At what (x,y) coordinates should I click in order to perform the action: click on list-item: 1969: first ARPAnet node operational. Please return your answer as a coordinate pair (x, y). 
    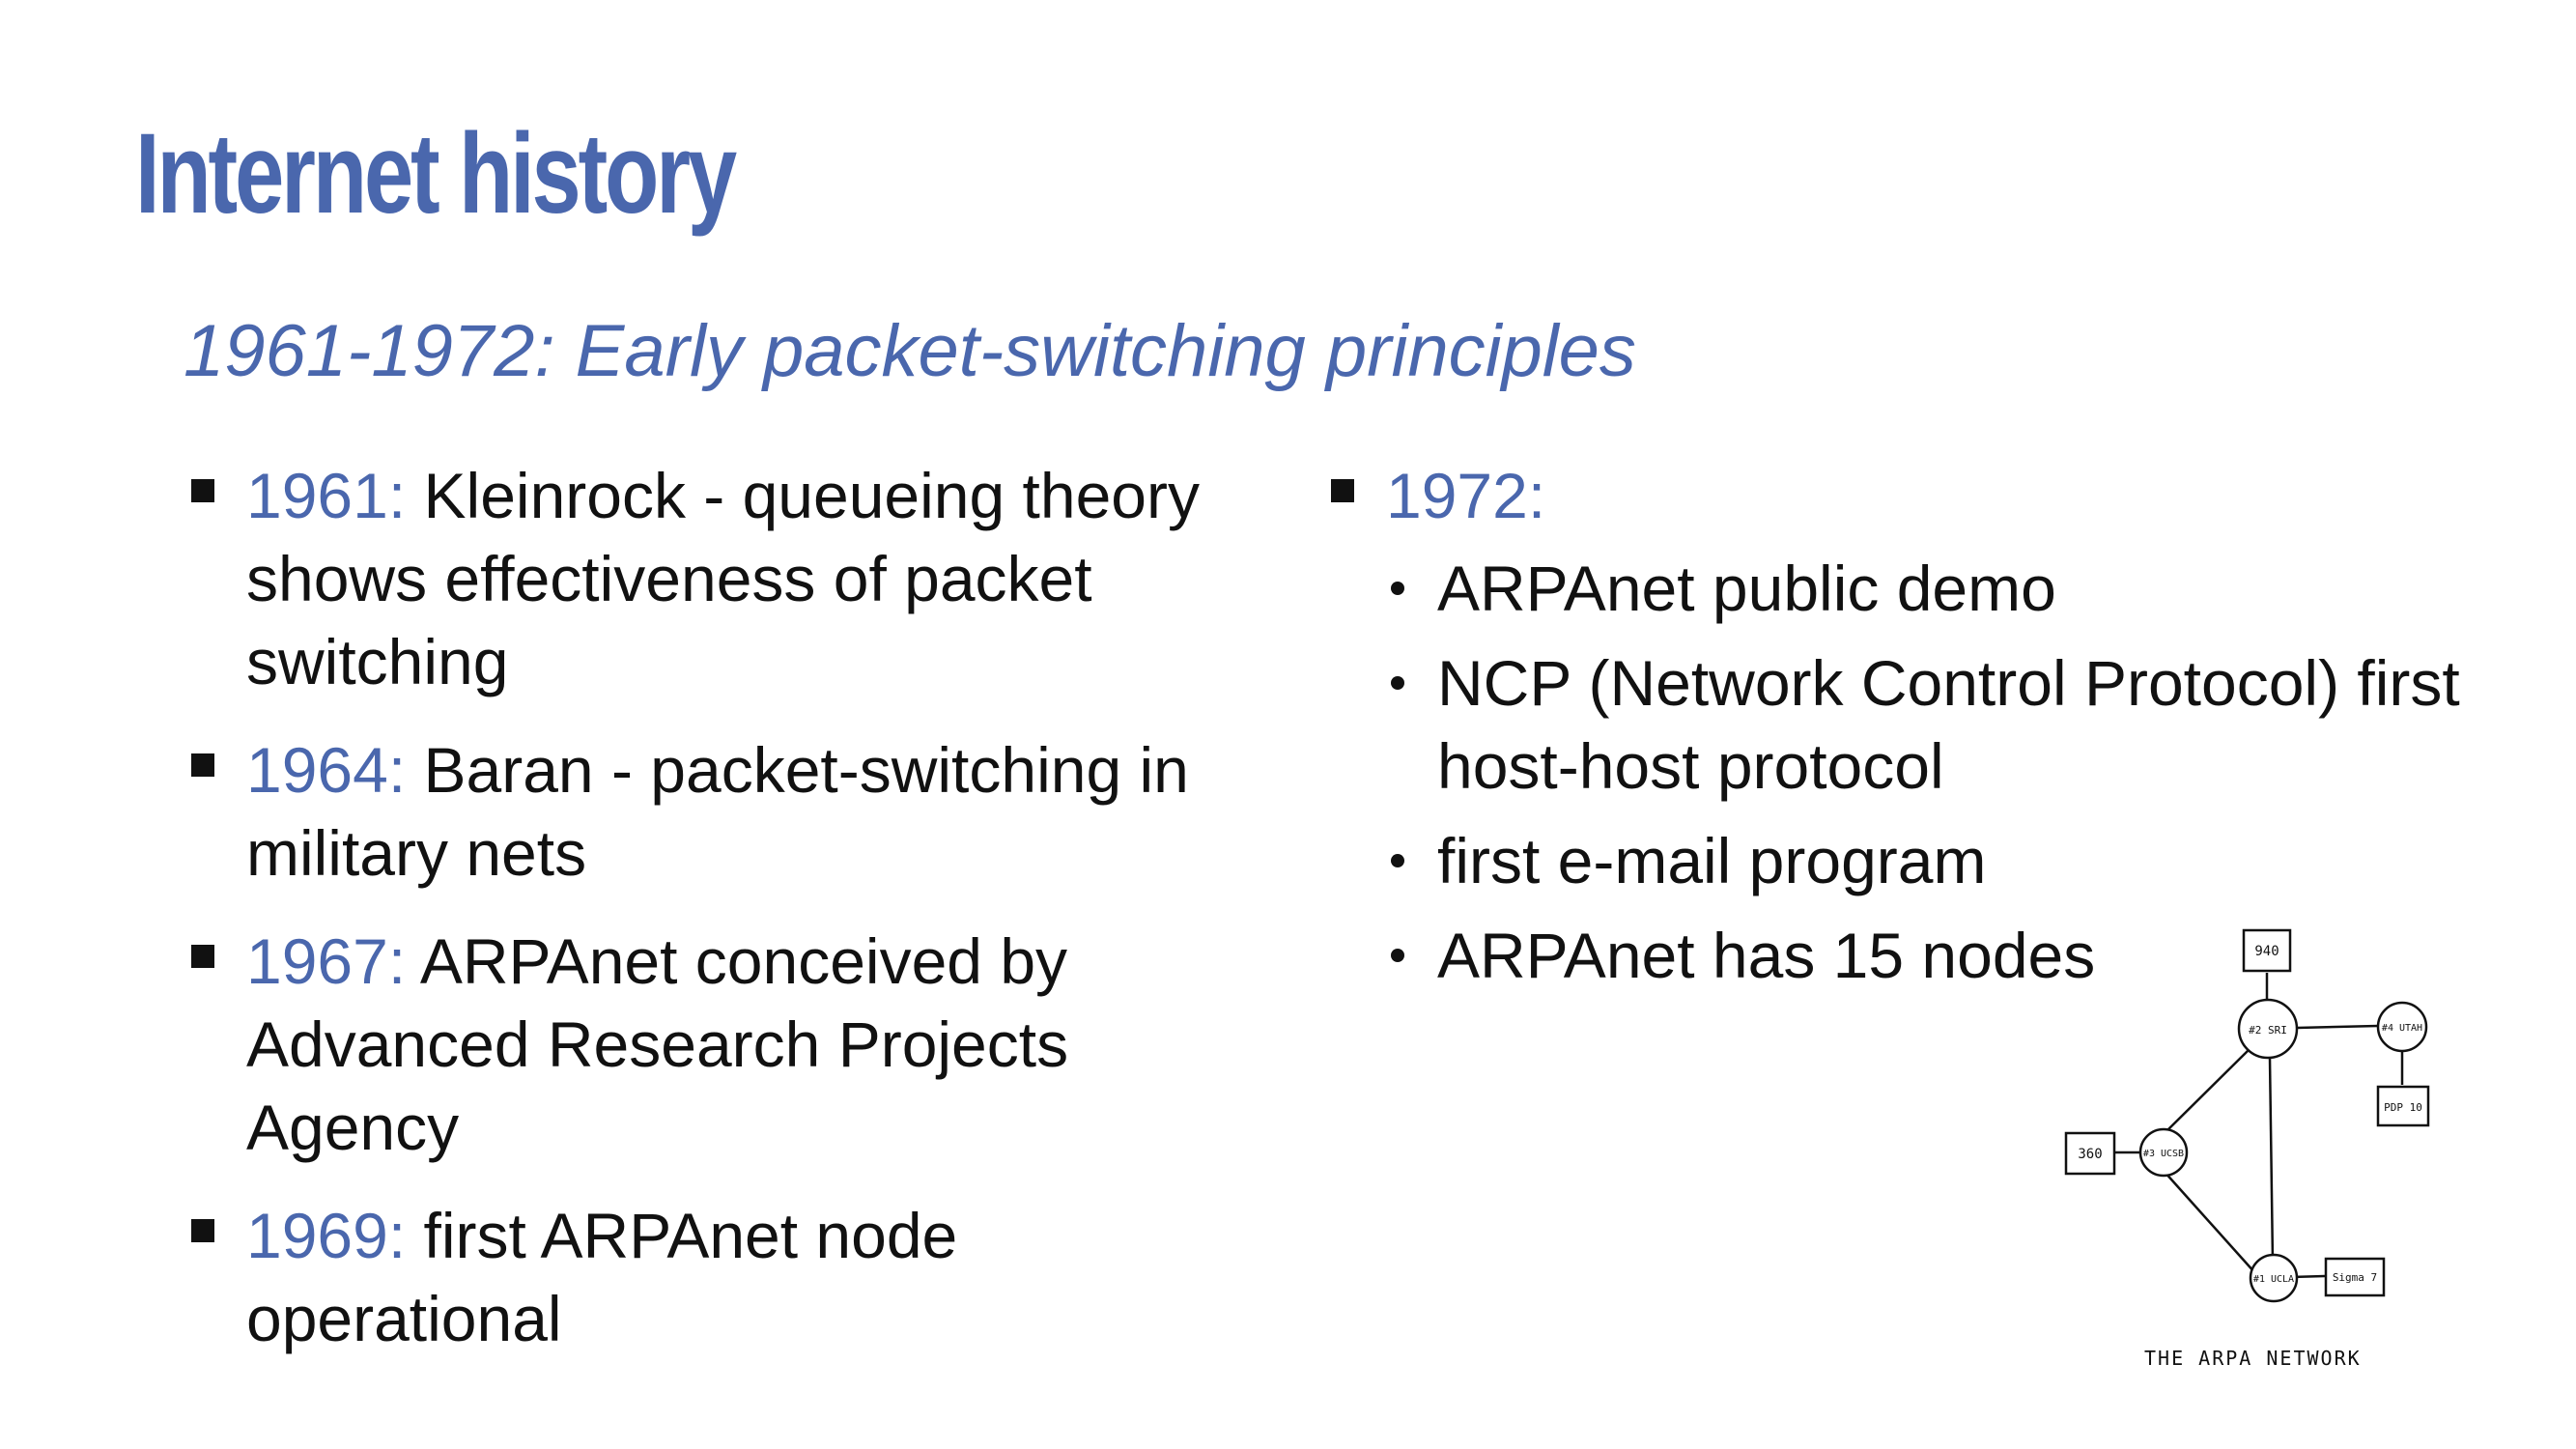
    Looking at the image, I should click on (738, 1277).